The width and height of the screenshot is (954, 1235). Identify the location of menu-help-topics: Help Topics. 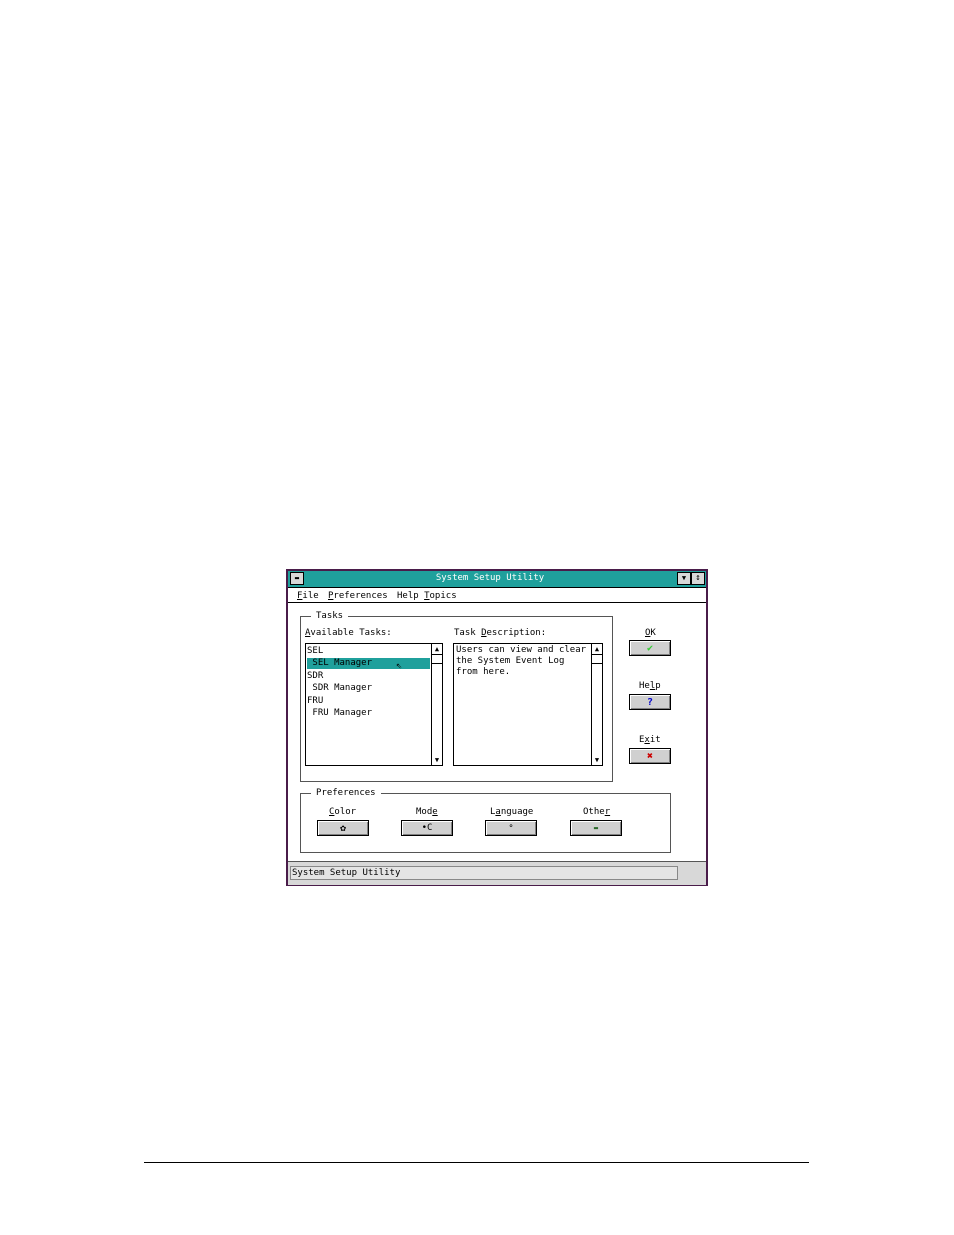
(427, 596).